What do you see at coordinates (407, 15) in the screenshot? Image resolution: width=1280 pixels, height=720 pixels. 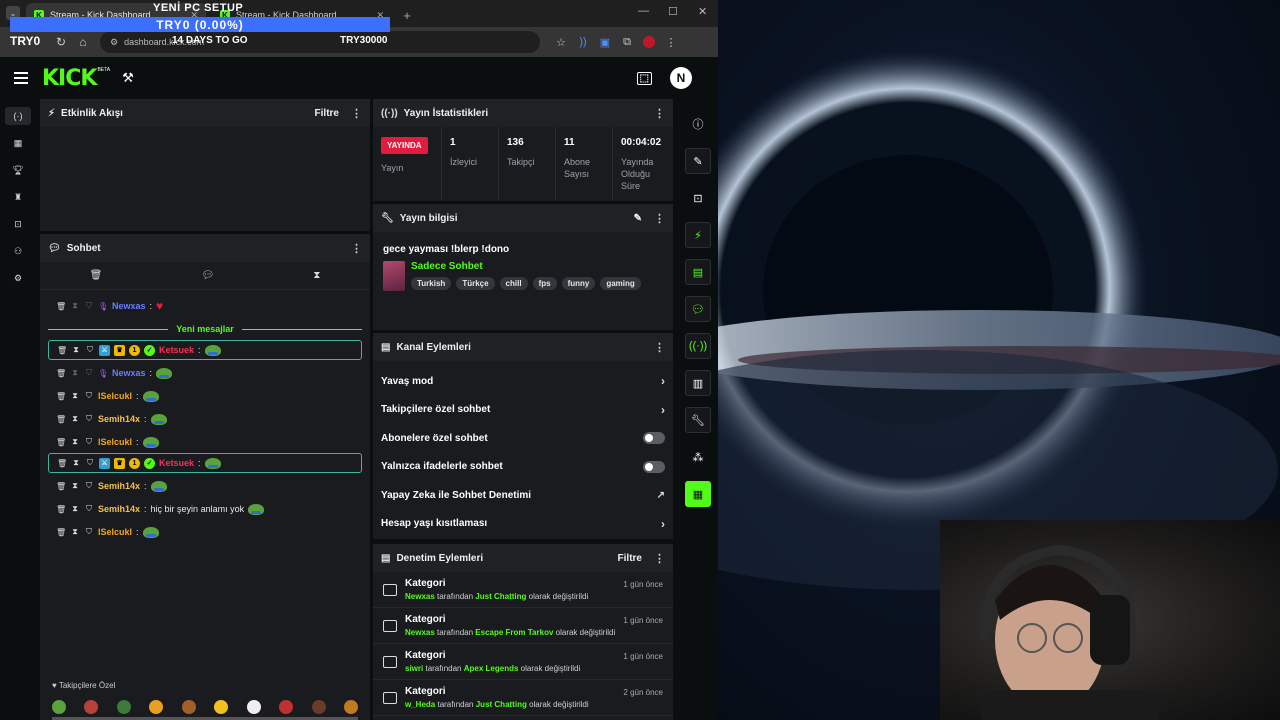 I see `new-tab-button: +` at bounding box center [407, 15].